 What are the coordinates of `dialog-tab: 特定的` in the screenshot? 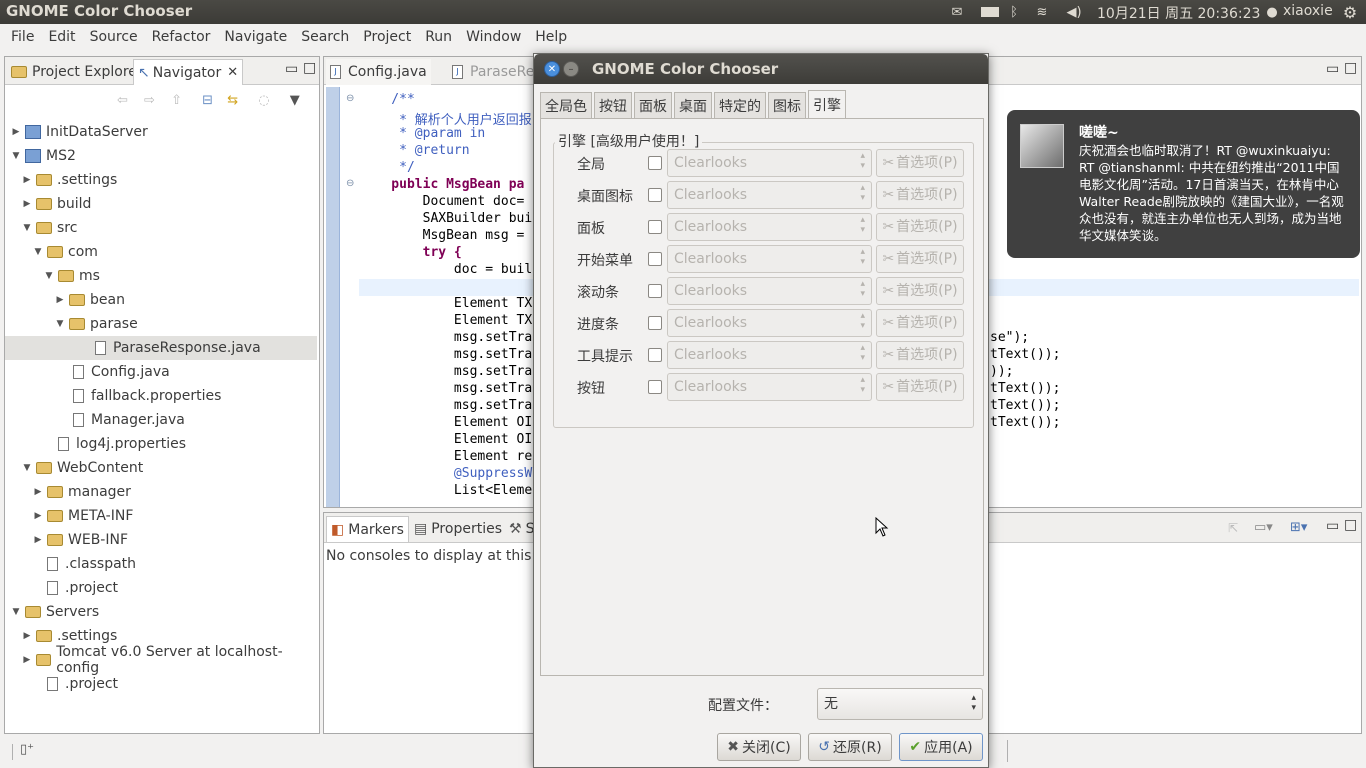 It's located at (740, 105).